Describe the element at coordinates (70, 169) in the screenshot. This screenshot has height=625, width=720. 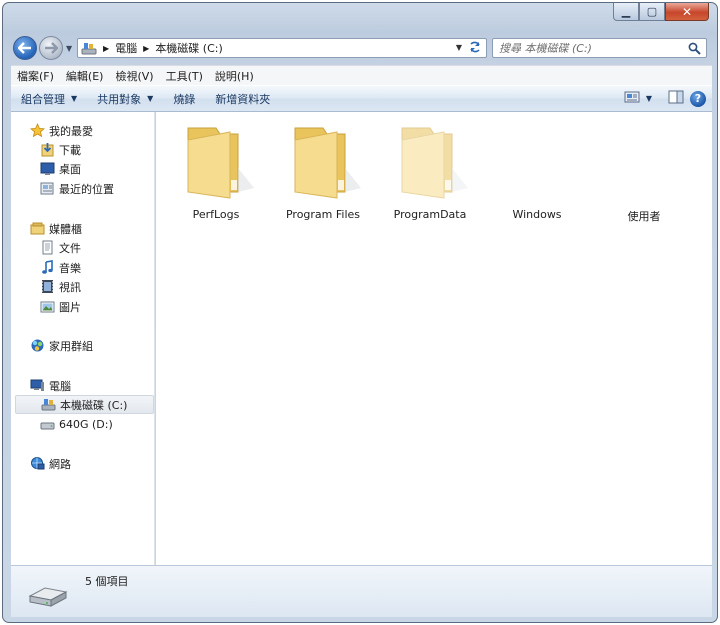
I see `sidebar-item-label: 桌面` at that location.